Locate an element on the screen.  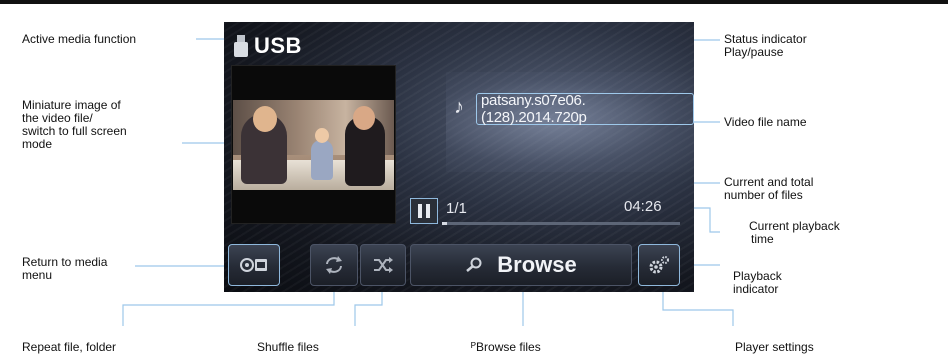
browse-button: Browse is located at coordinates (521, 265).